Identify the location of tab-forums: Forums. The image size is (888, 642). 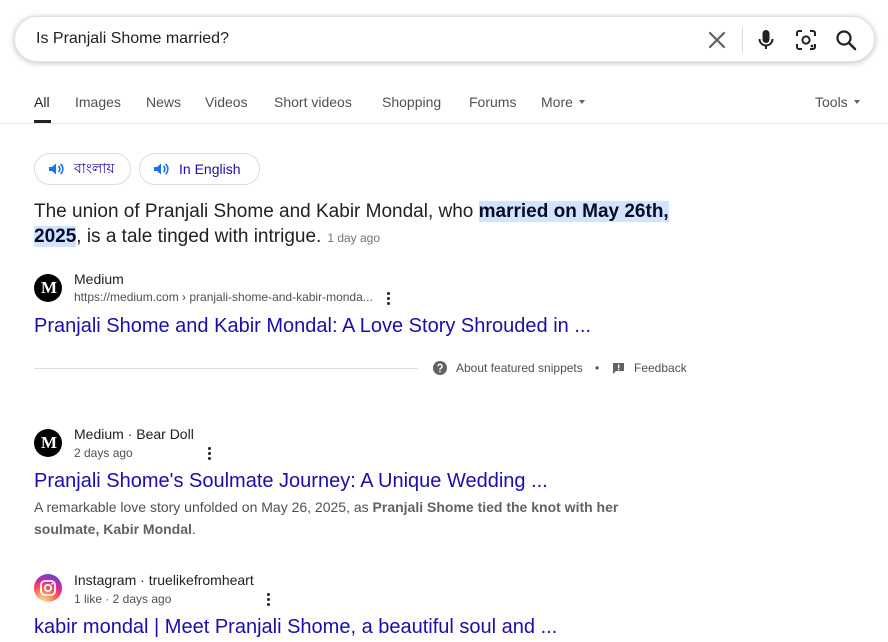
(492, 102).